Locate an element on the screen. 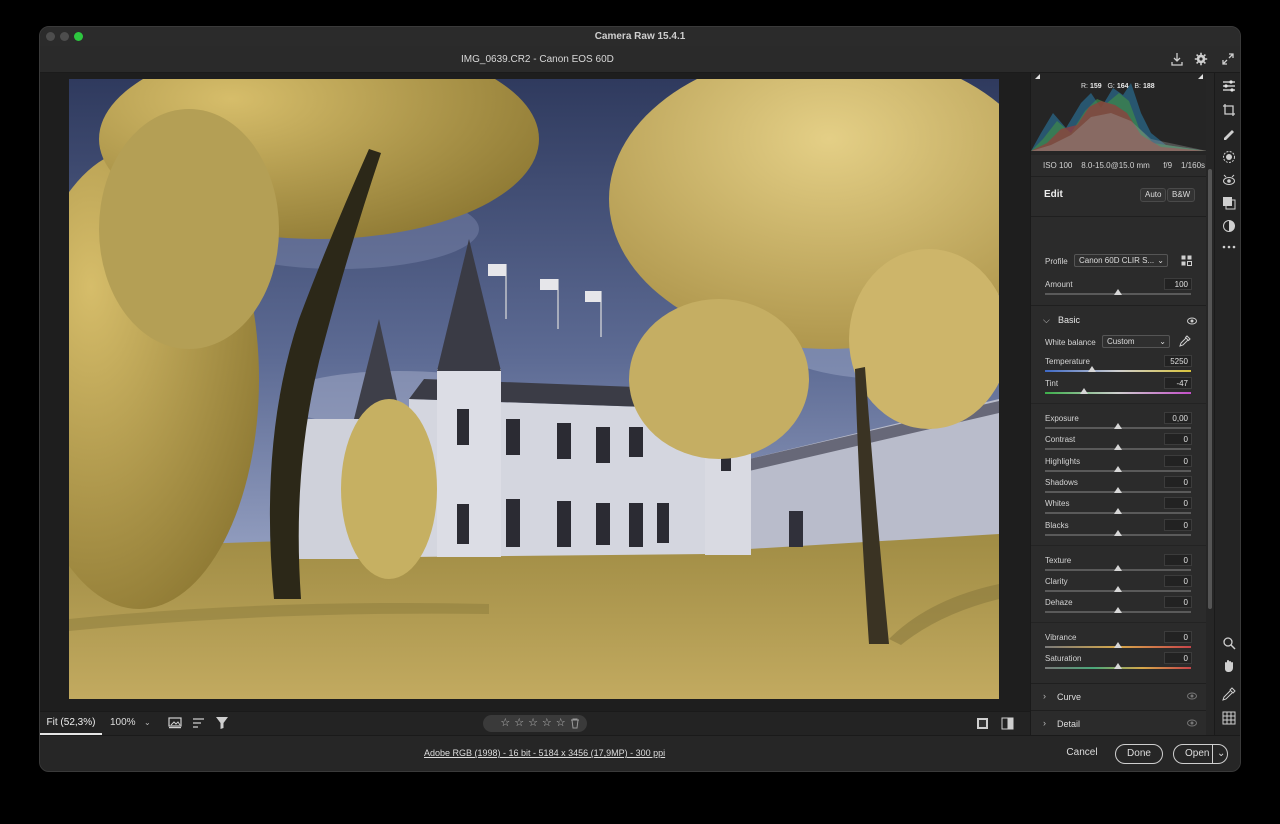 This screenshot has height=824, width=1280. shadows-value: 0 is located at coordinates (1178, 482).